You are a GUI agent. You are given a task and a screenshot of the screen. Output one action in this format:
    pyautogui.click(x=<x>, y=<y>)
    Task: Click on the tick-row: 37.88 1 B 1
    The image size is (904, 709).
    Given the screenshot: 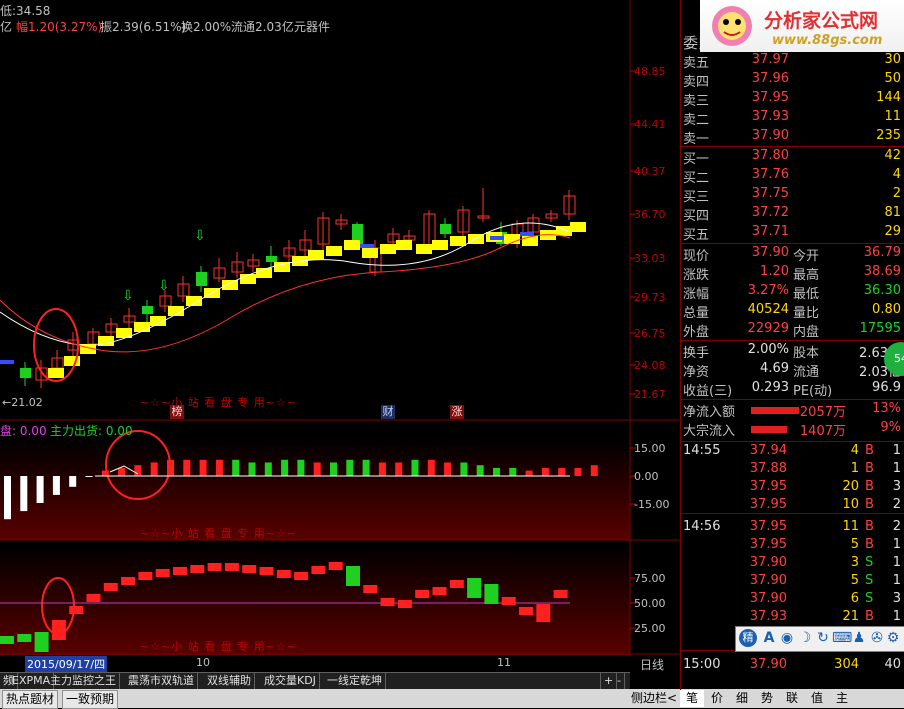 What is the action you would take?
    pyautogui.click(x=792, y=470)
    